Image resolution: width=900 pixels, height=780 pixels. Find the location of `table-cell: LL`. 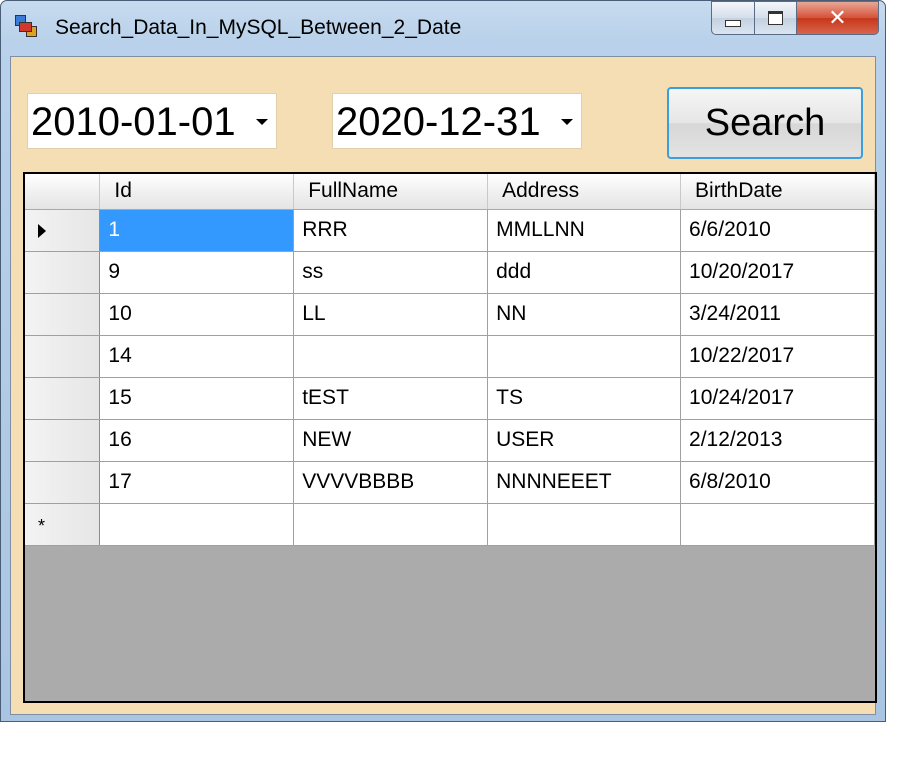

table-cell: LL is located at coordinates (391, 314).